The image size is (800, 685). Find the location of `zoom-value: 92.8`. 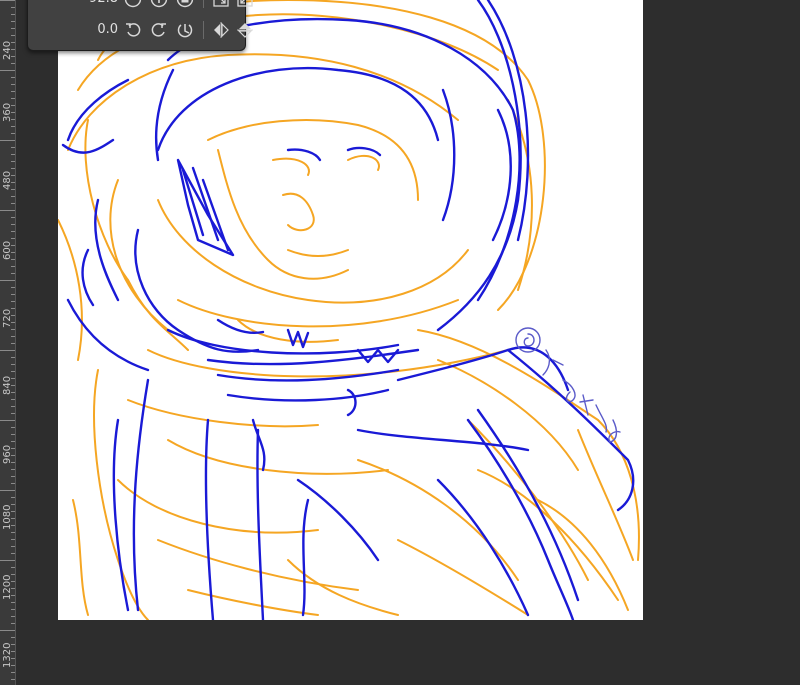

zoom-value: 92.8 is located at coordinates (76, 5).